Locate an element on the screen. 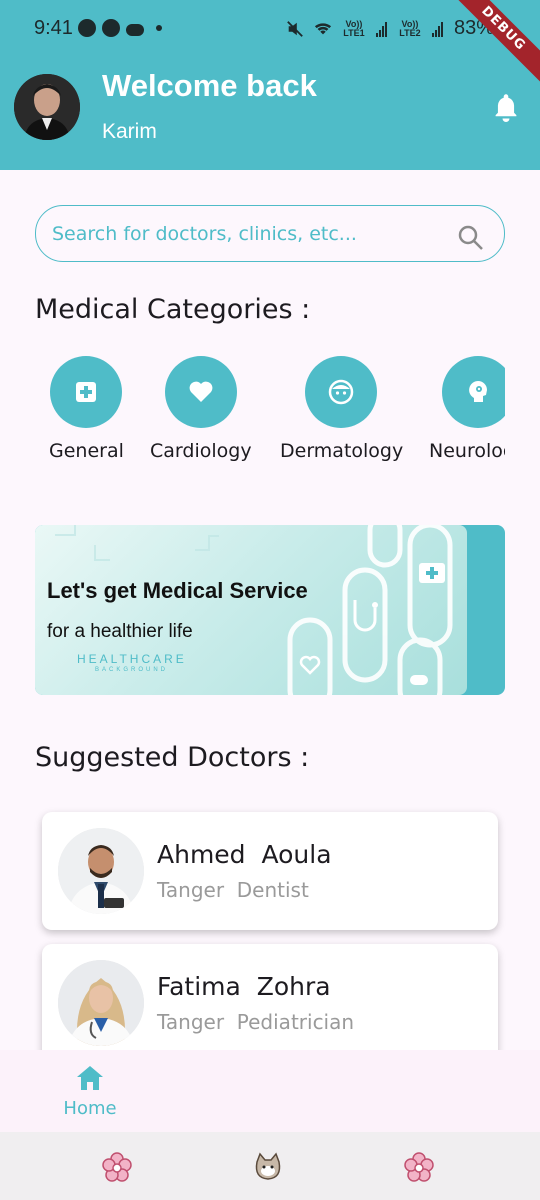 The width and height of the screenshot is (540, 1200). search-bar is located at coordinates (270, 233).